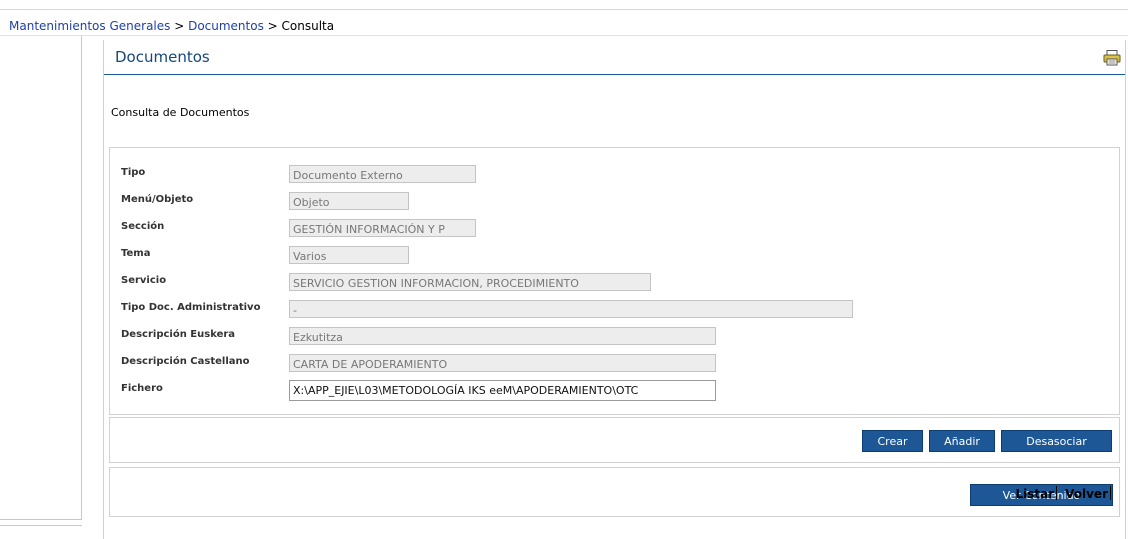 The height and width of the screenshot is (539, 1128). Describe the element at coordinates (41, 278) in the screenshot. I see `left-sidebar` at that location.